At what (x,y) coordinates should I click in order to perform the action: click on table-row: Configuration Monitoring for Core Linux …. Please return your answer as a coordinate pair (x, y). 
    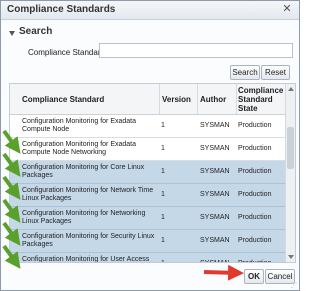
    Looking at the image, I should click on (147, 172).